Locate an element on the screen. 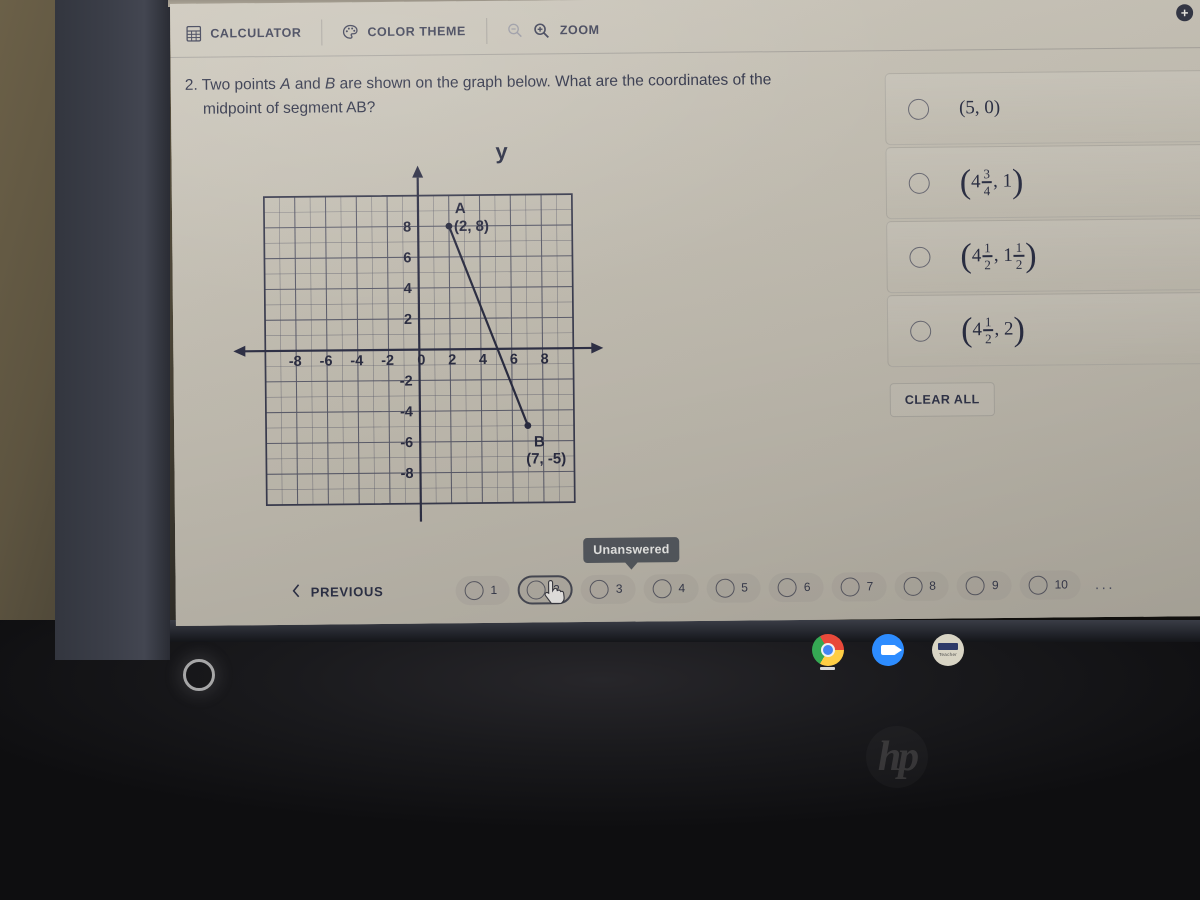 The width and height of the screenshot is (1200, 900). page-pill-4: 4 is located at coordinates (671, 588).